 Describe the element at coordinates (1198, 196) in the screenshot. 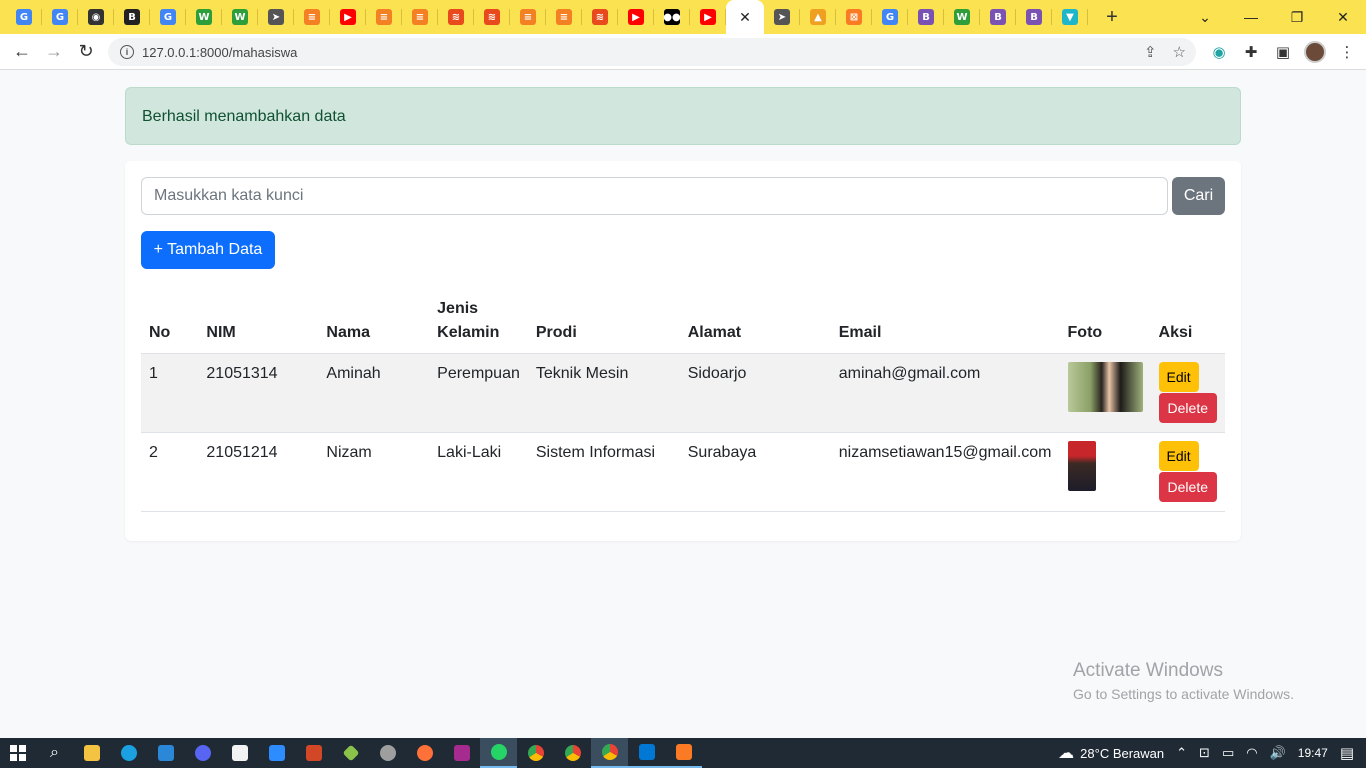

I see `search-button: Cari` at that location.